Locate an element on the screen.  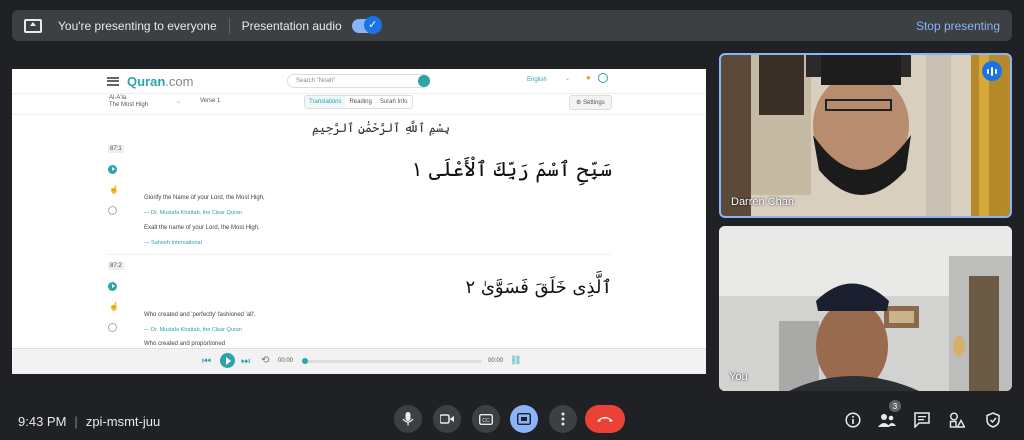
quran-logo: Quran.com is located at coordinates (160, 81).